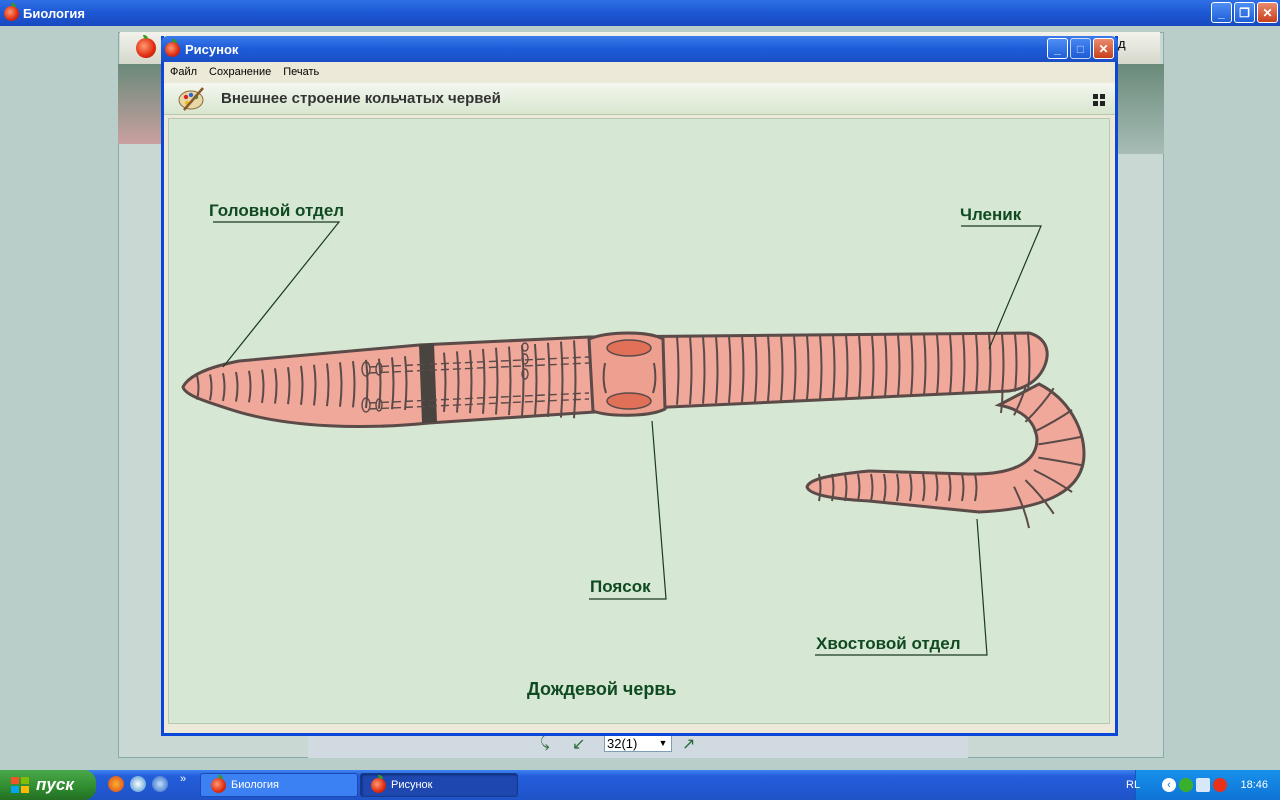 Image resolution: width=1280 pixels, height=800 pixels. I want to click on picture-window-titlebar: Рисунок _ □ ✕, so click(639, 49).